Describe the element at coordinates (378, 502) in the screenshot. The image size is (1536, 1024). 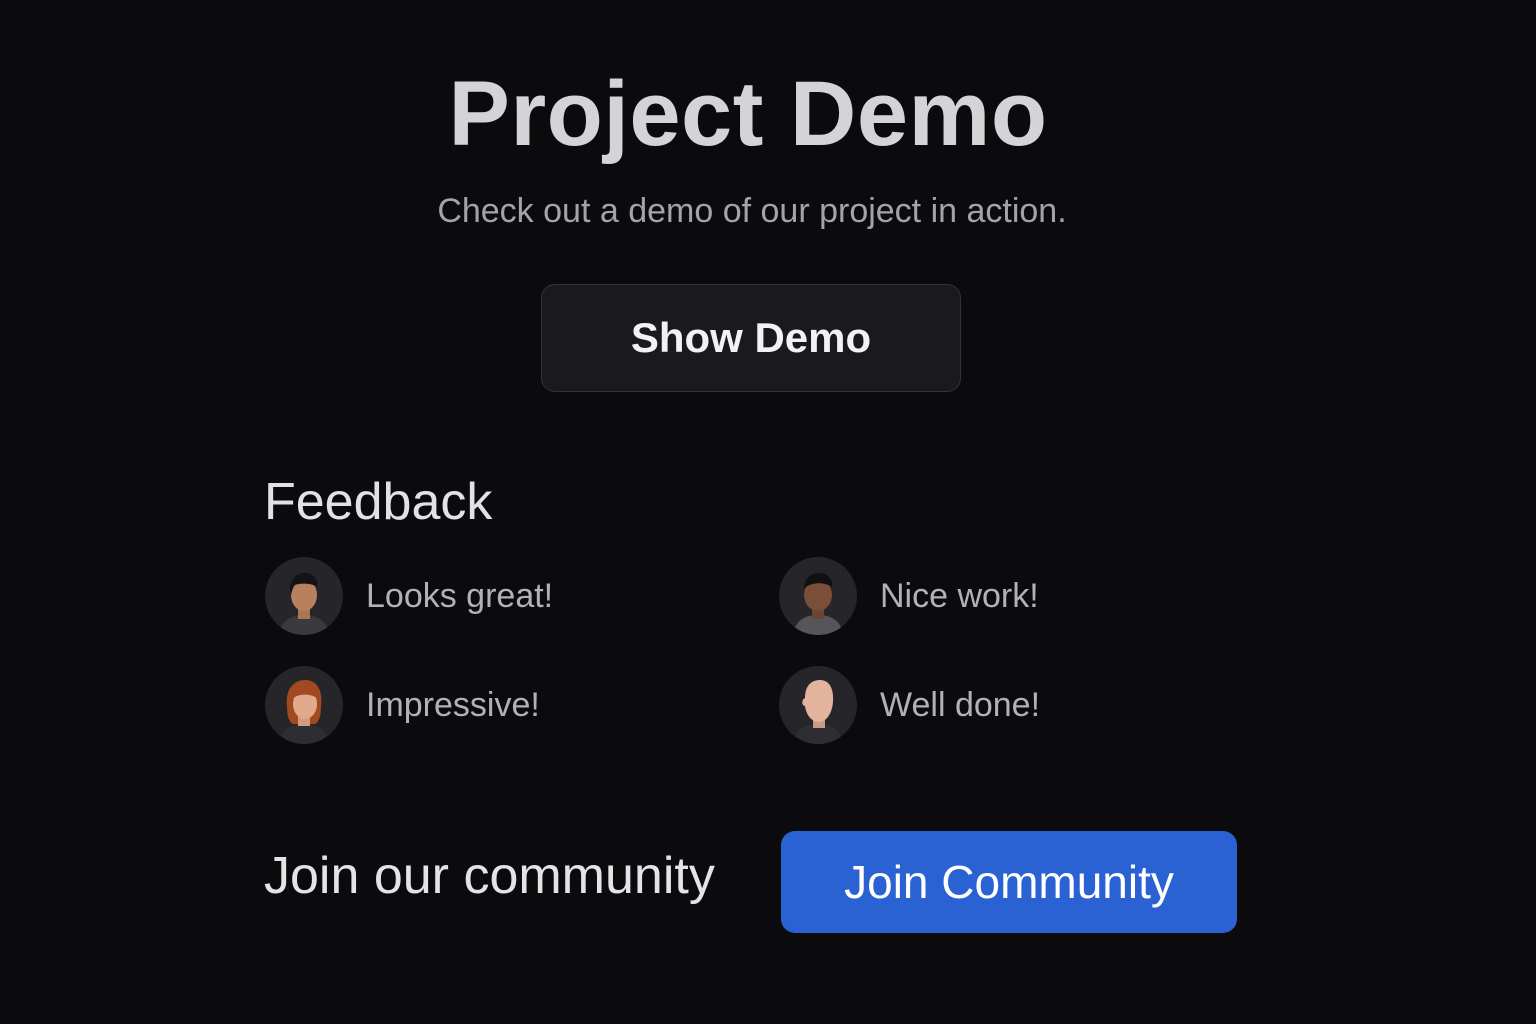
I see `feedback-heading: Feedback` at that location.